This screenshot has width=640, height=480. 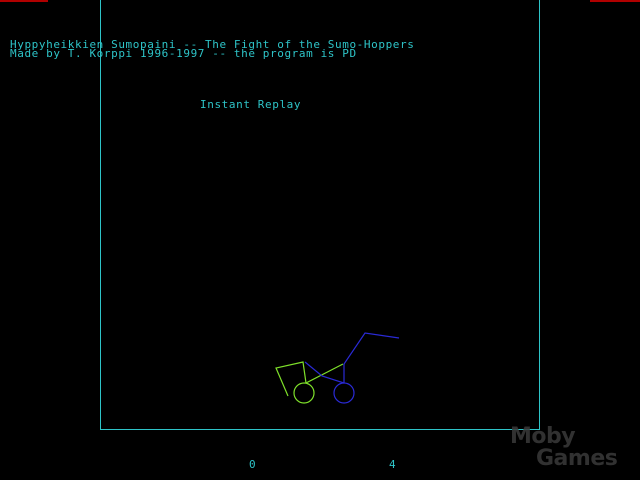 I want to click on left-player-score: 0, so click(x=253, y=464).